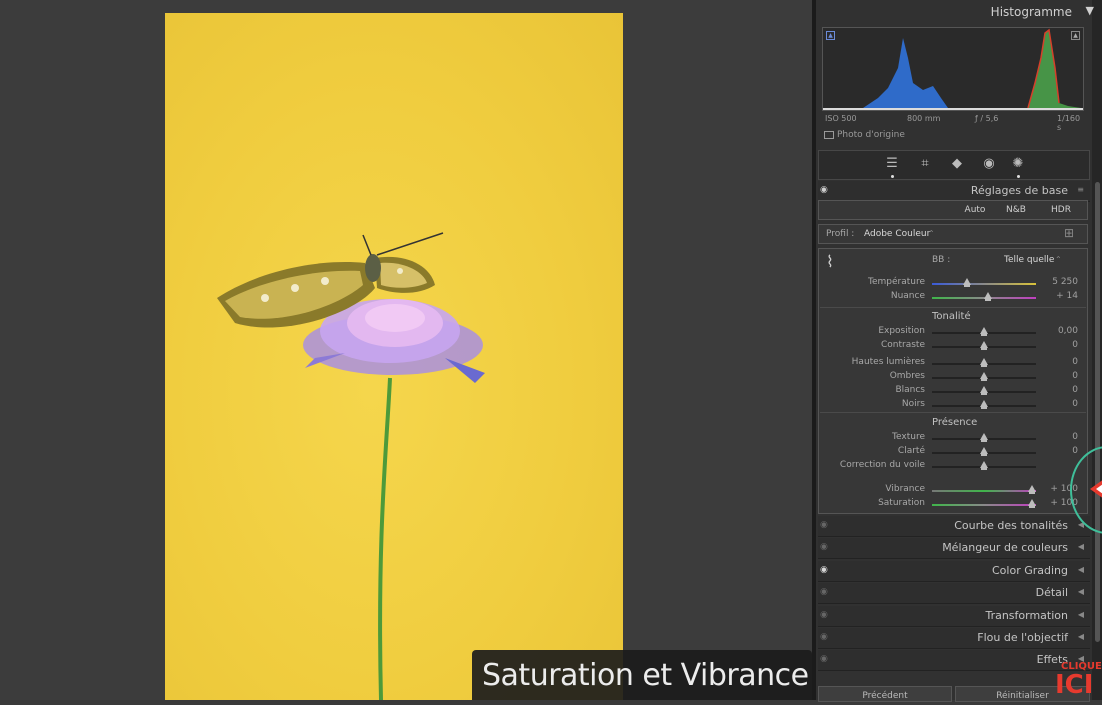 Image resolution: width=1102 pixels, height=705 pixels. What do you see at coordinates (913, 404) in the screenshot?
I see `slider-label: Noirs` at bounding box center [913, 404].